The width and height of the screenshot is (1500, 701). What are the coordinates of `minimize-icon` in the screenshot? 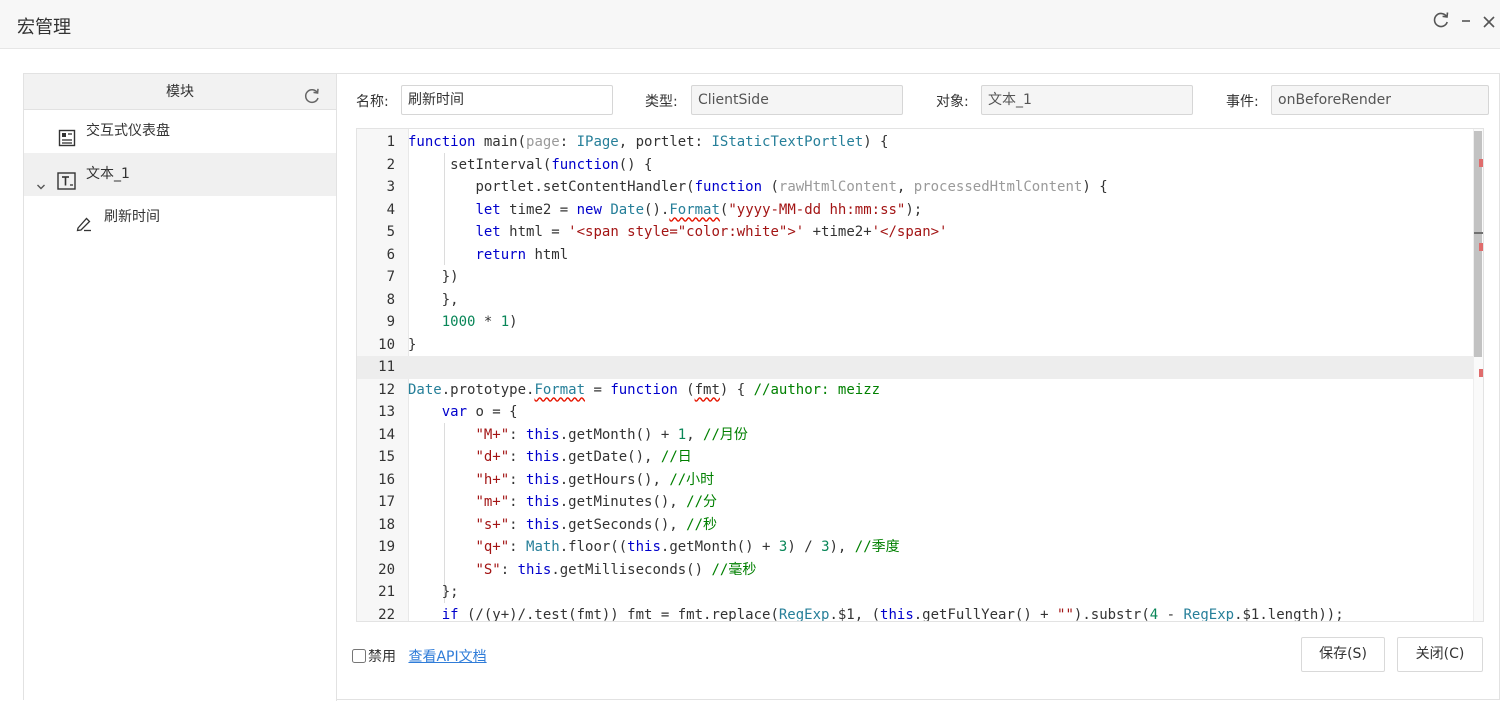 It's located at (1466, 20).